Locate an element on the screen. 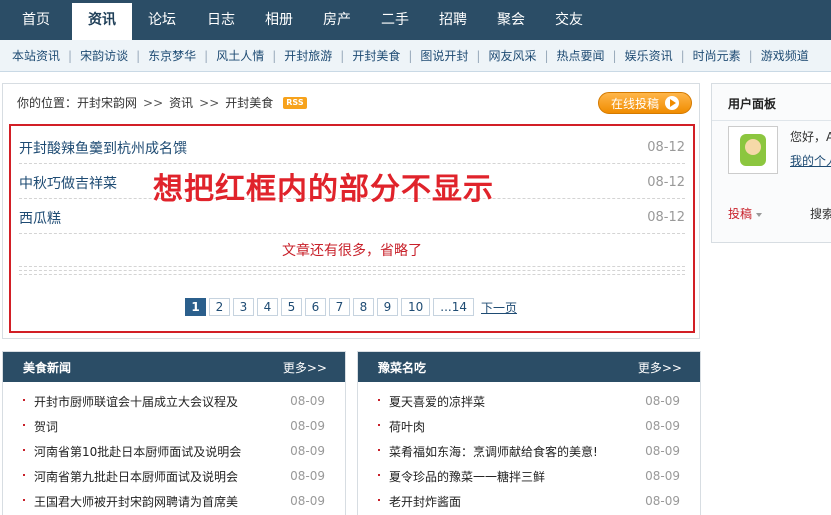 This screenshot has height=515, width=831. nav-jobs: 招聘 is located at coordinates (453, 20).